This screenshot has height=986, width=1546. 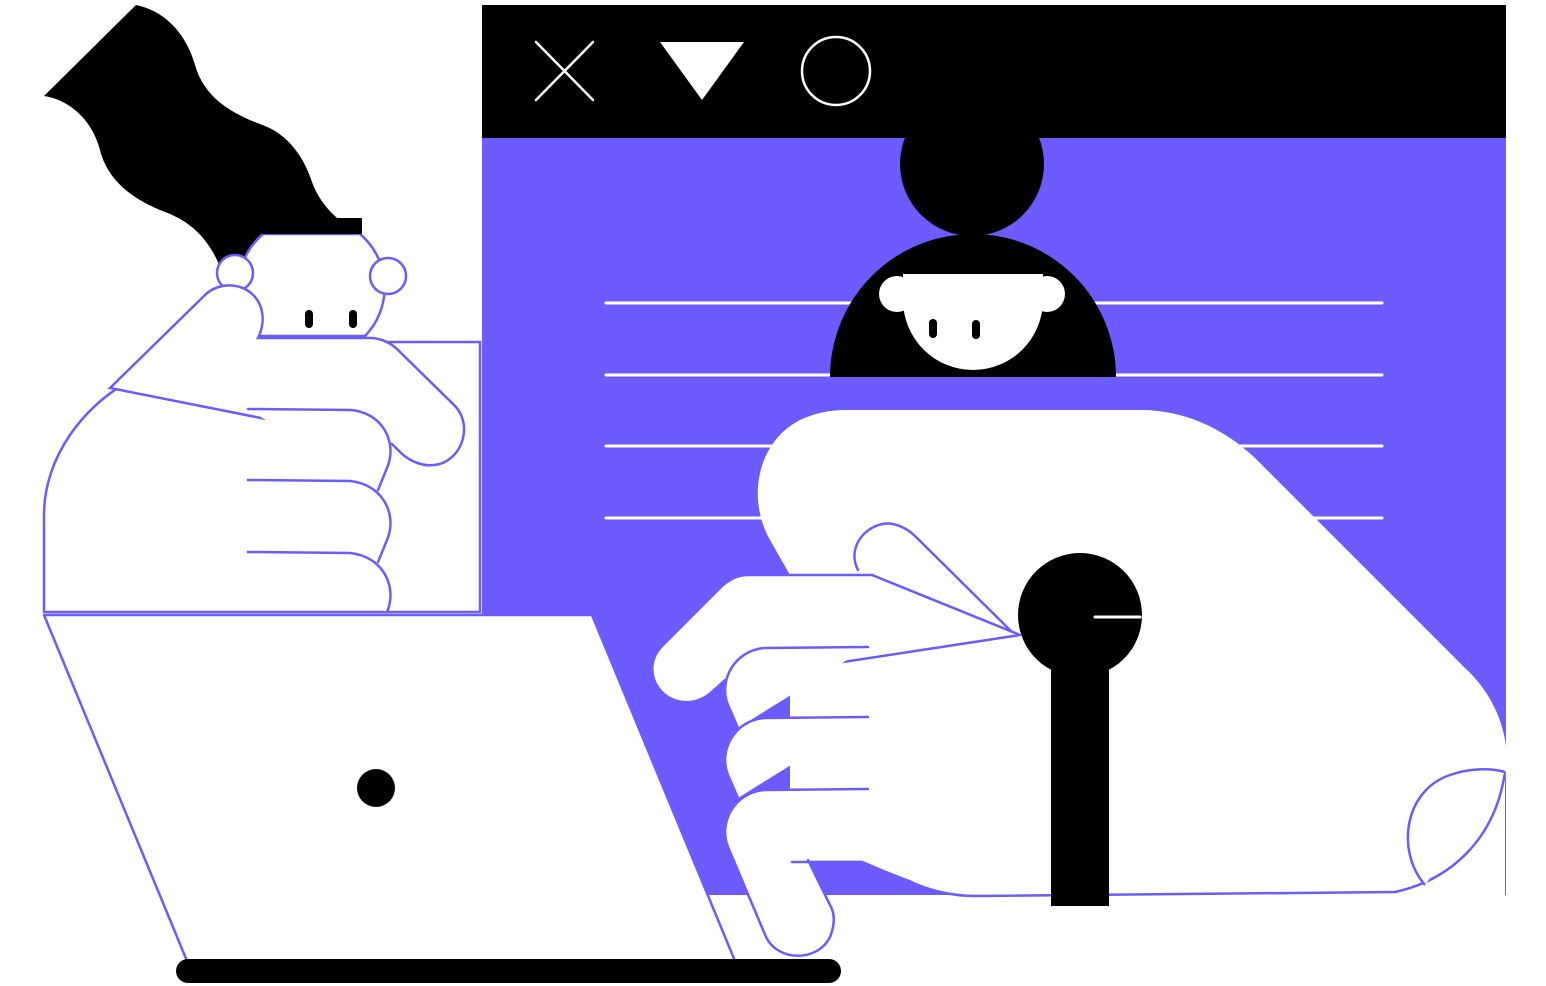 What do you see at coordinates (312, 226) in the screenshot?
I see `left-person-hair-fringe` at bounding box center [312, 226].